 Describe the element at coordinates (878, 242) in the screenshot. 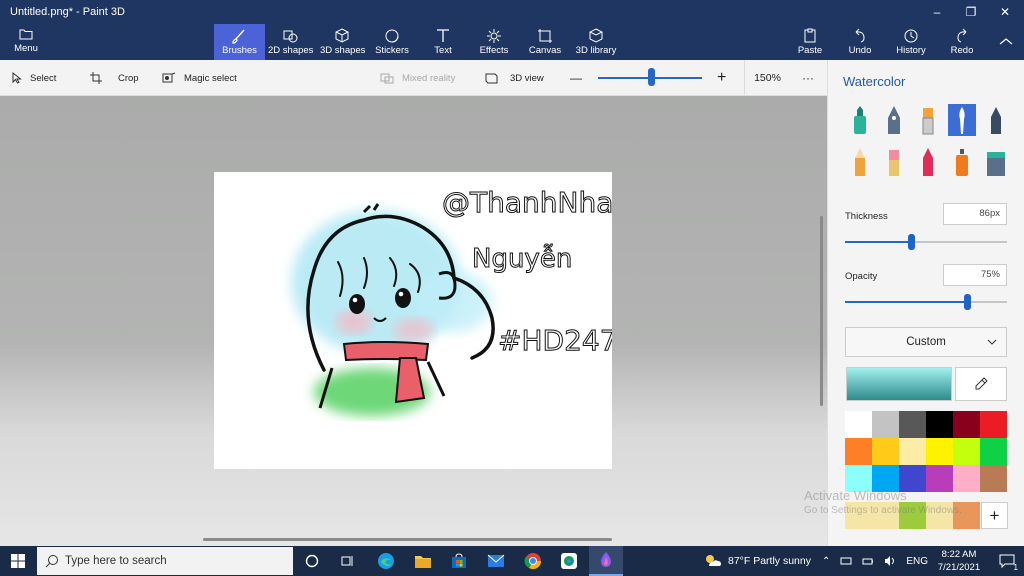

I see `thickness-slider-fill` at that location.